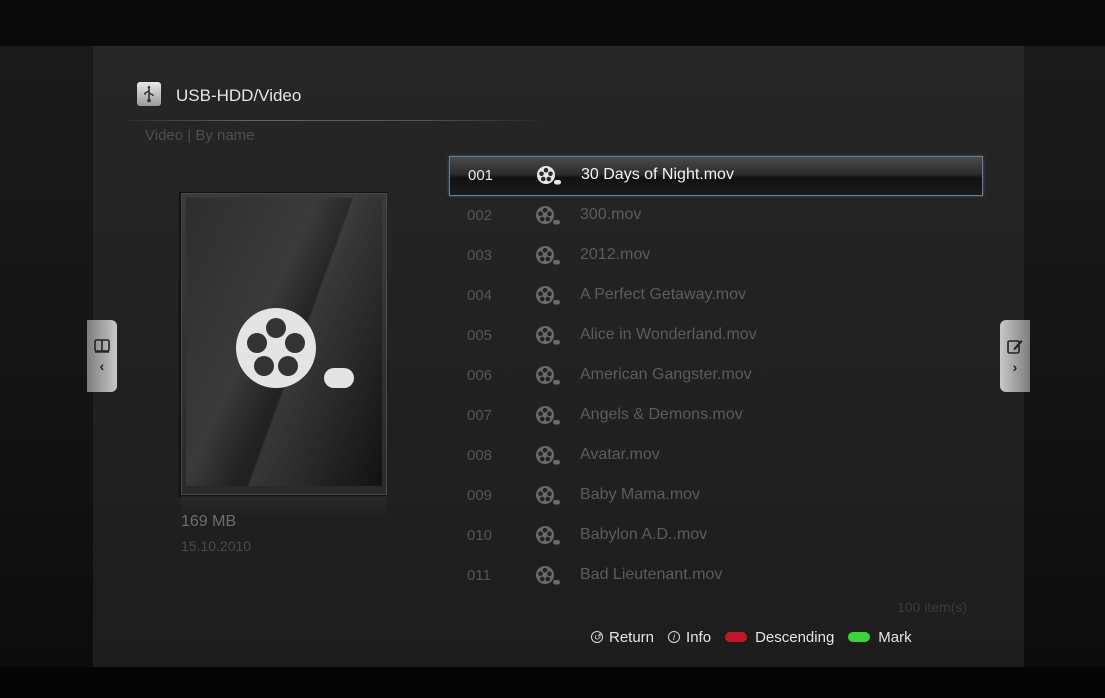 This screenshot has height=698, width=1105. Describe the element at coordinates (657, 174) in the screenshot. I see `file-name: 30 Days of Night.mov` at that location.